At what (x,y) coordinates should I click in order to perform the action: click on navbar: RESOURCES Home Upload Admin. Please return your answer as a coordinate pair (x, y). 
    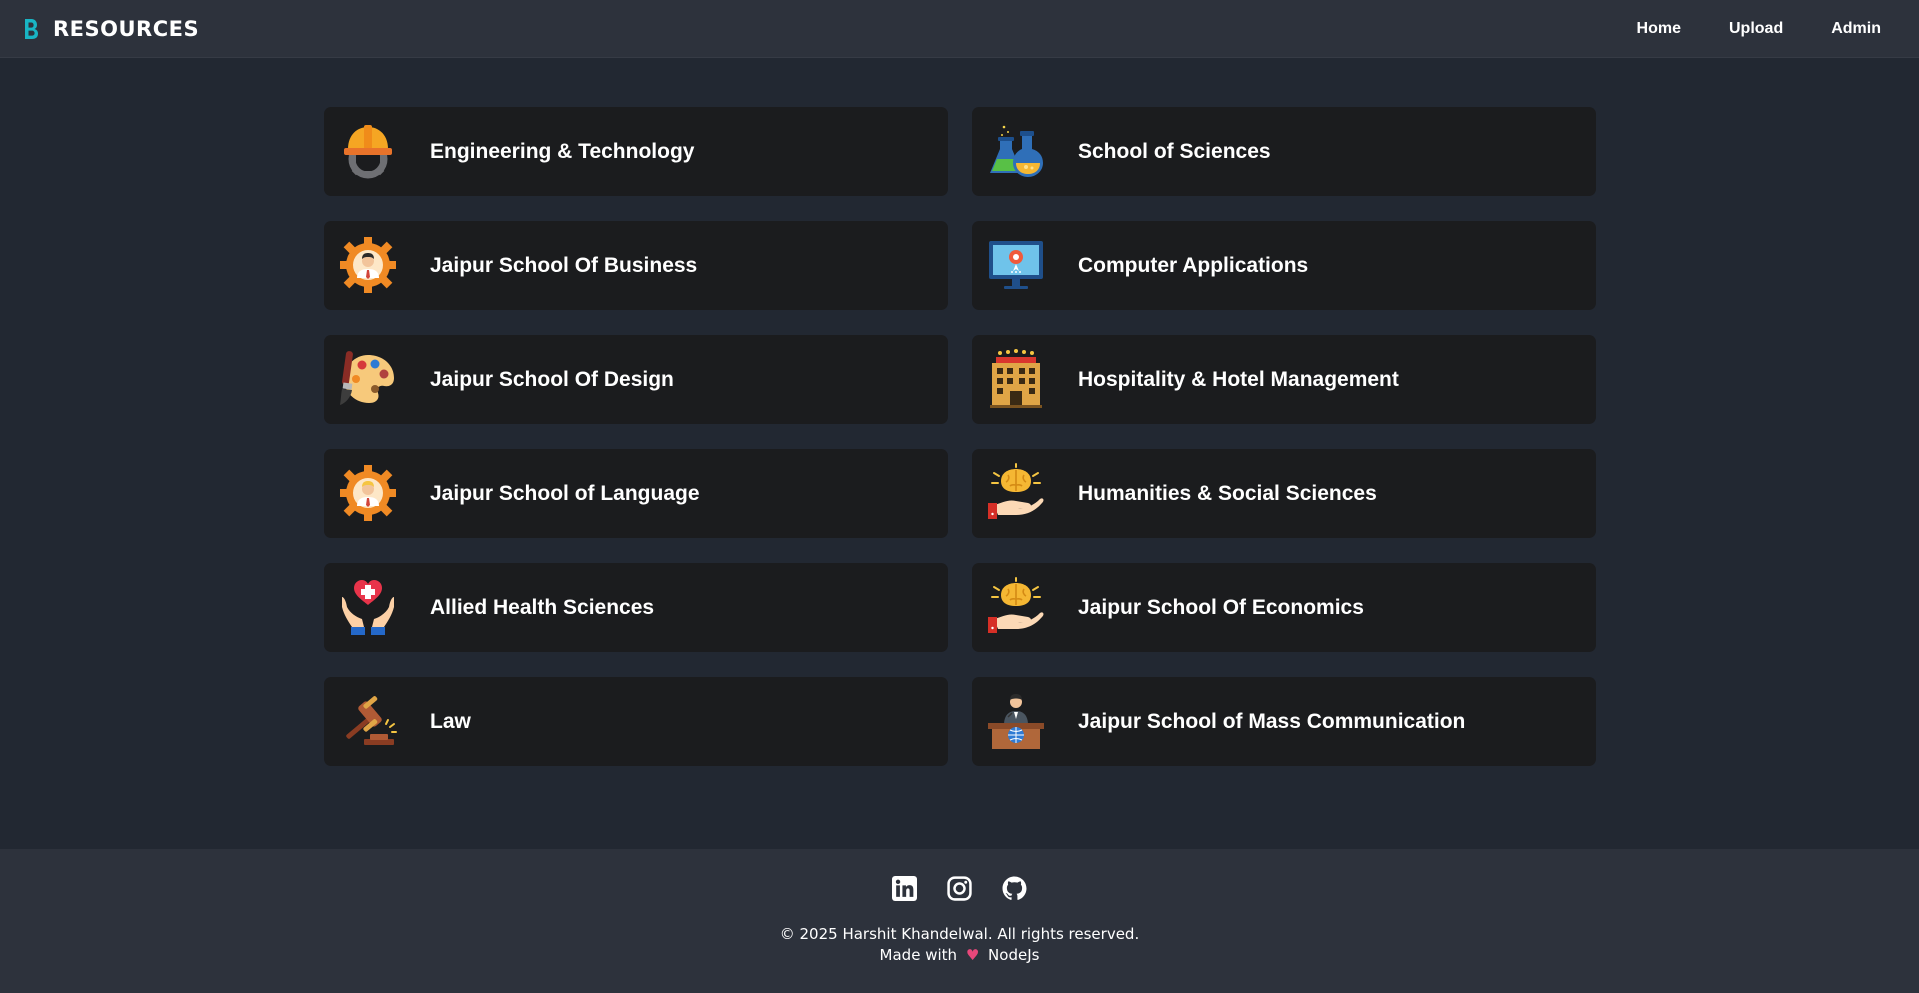
    Looking at the image, I should click on (959, 29).